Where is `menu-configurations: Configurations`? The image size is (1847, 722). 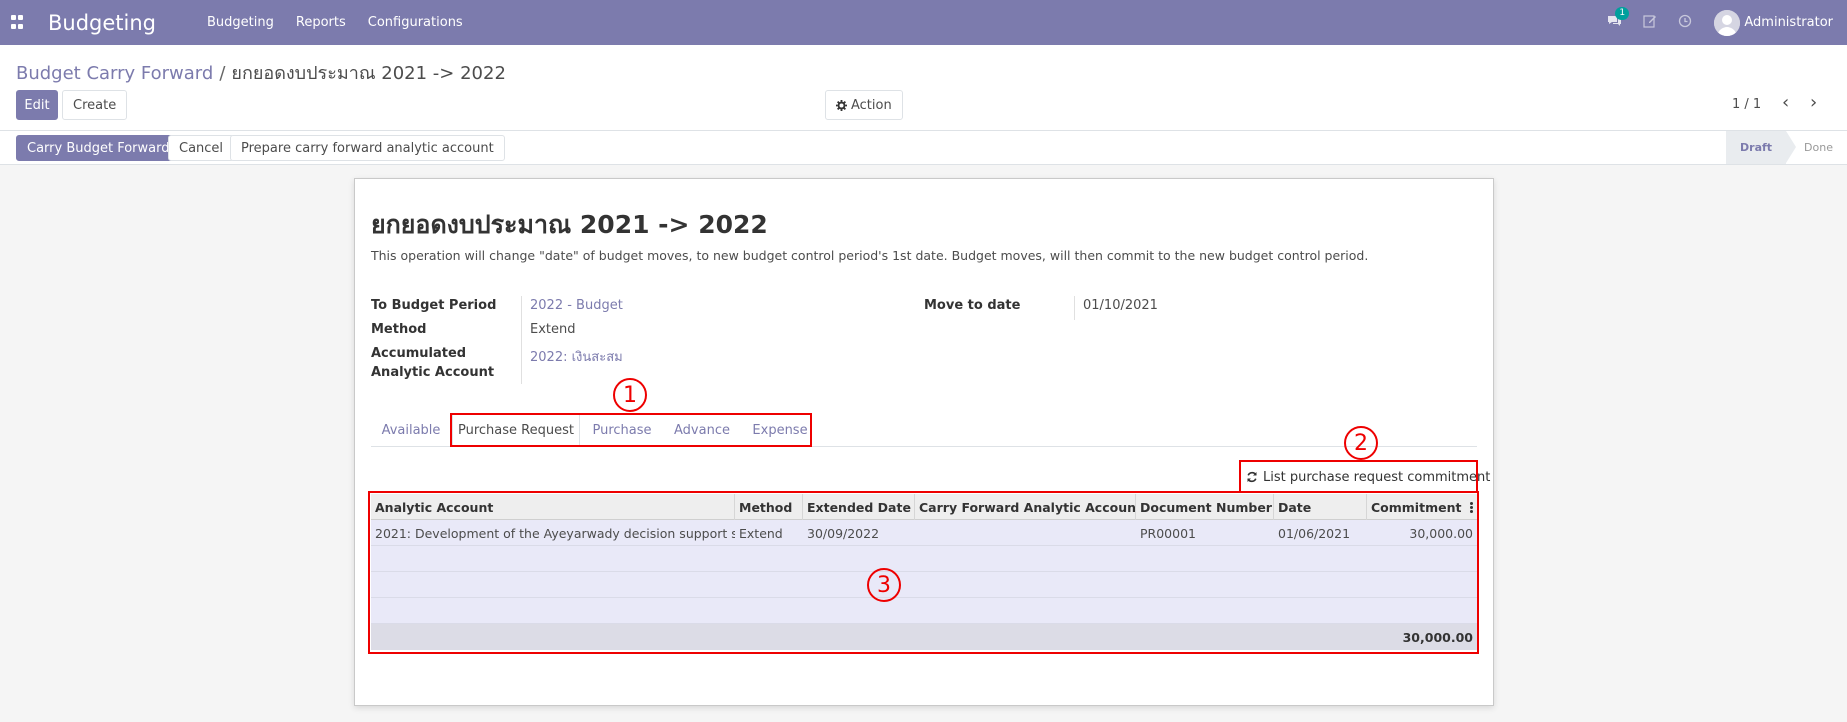 menu-configurations: Configurations is located at coordinates (415, 22).